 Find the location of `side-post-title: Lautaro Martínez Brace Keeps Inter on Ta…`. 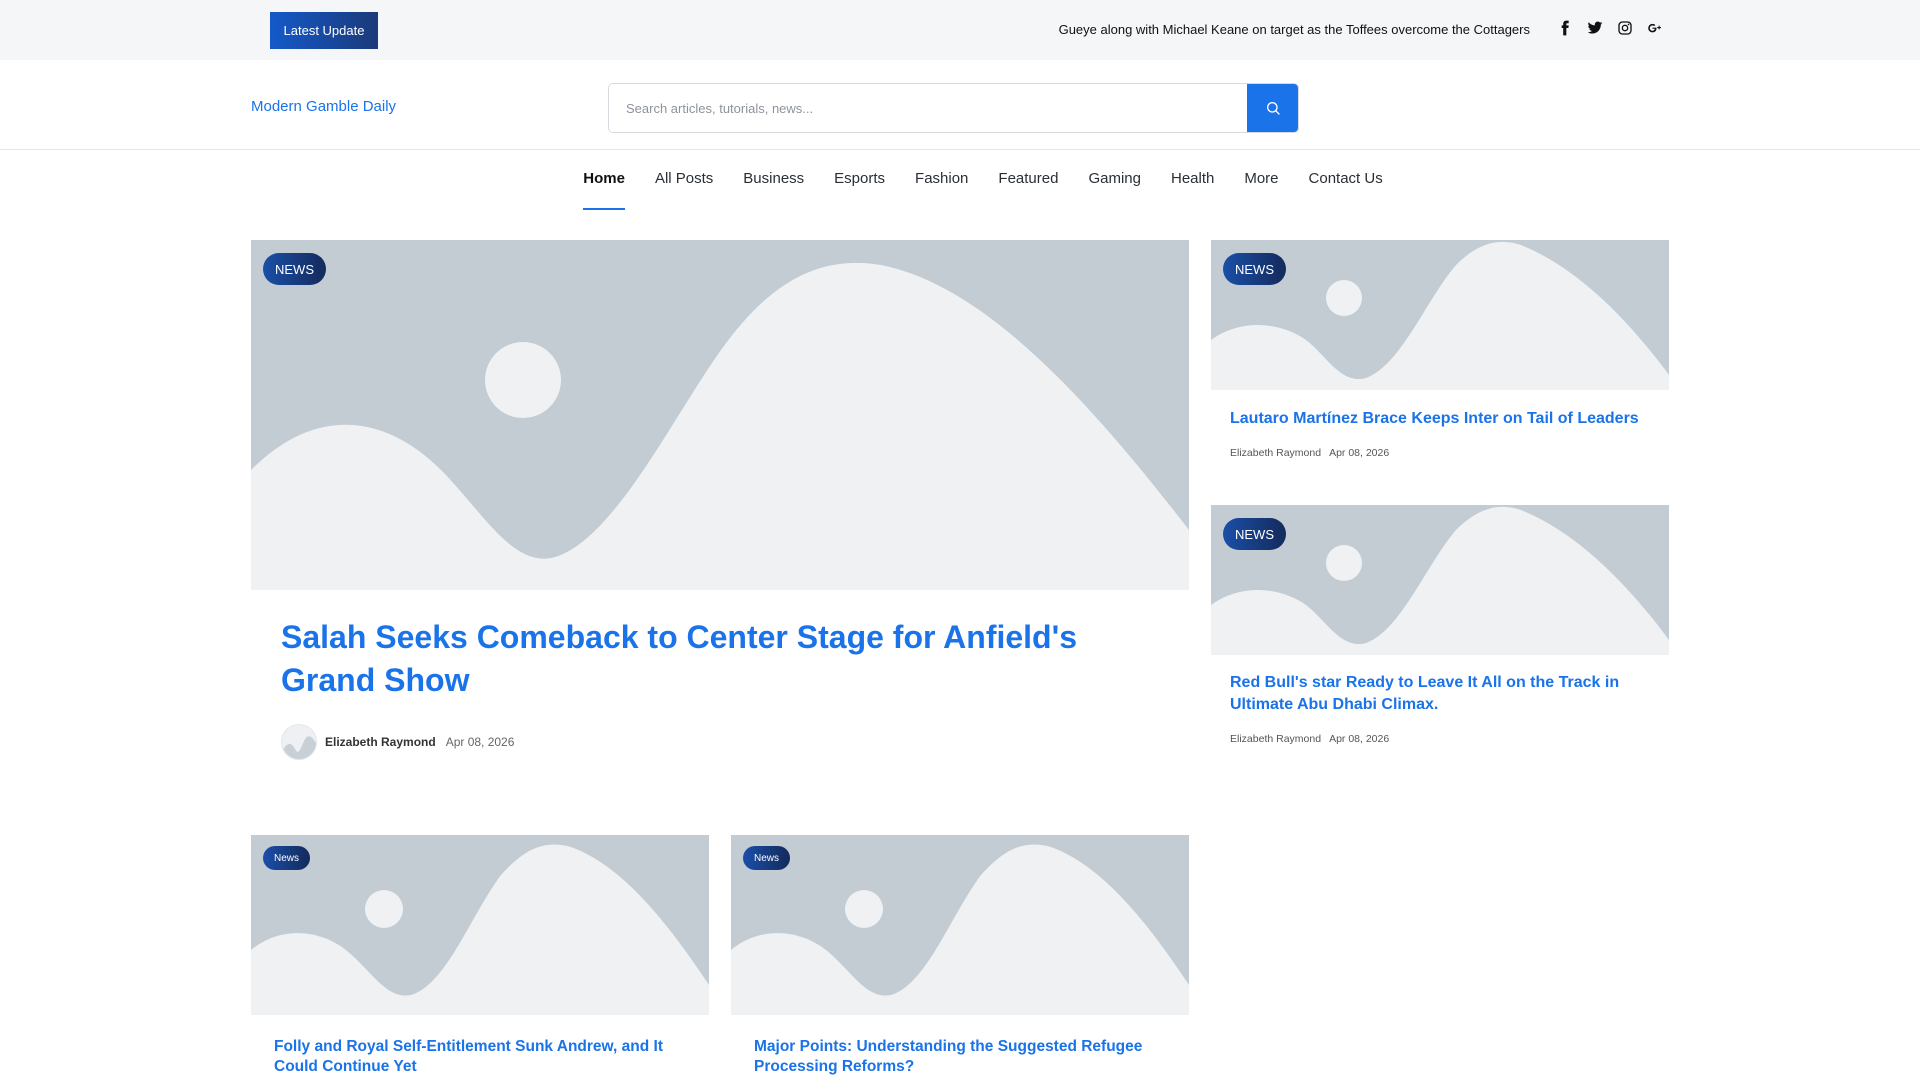

side-post-title: Lautaro Martínez Brace Keeps Inter on Ta… is located at coordinates (1440, 419).